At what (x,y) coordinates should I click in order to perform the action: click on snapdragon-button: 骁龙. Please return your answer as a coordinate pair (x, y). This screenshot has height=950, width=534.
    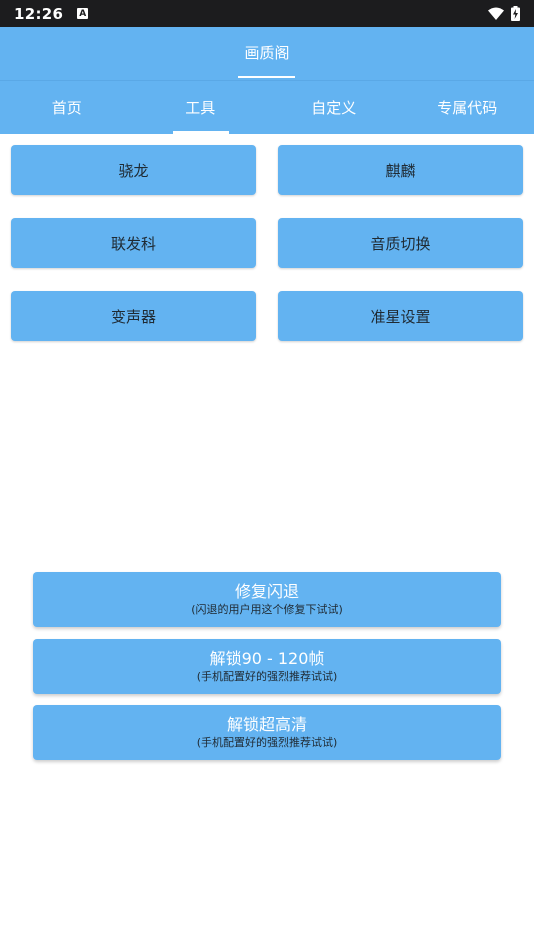
    Looking at the image, I should click on (133, 170).